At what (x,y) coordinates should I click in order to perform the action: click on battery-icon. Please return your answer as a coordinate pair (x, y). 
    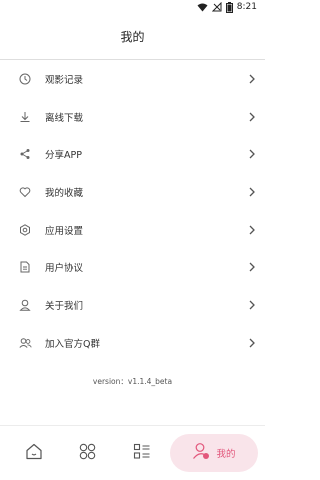
    Looking at the image, I should click on (229, 7).